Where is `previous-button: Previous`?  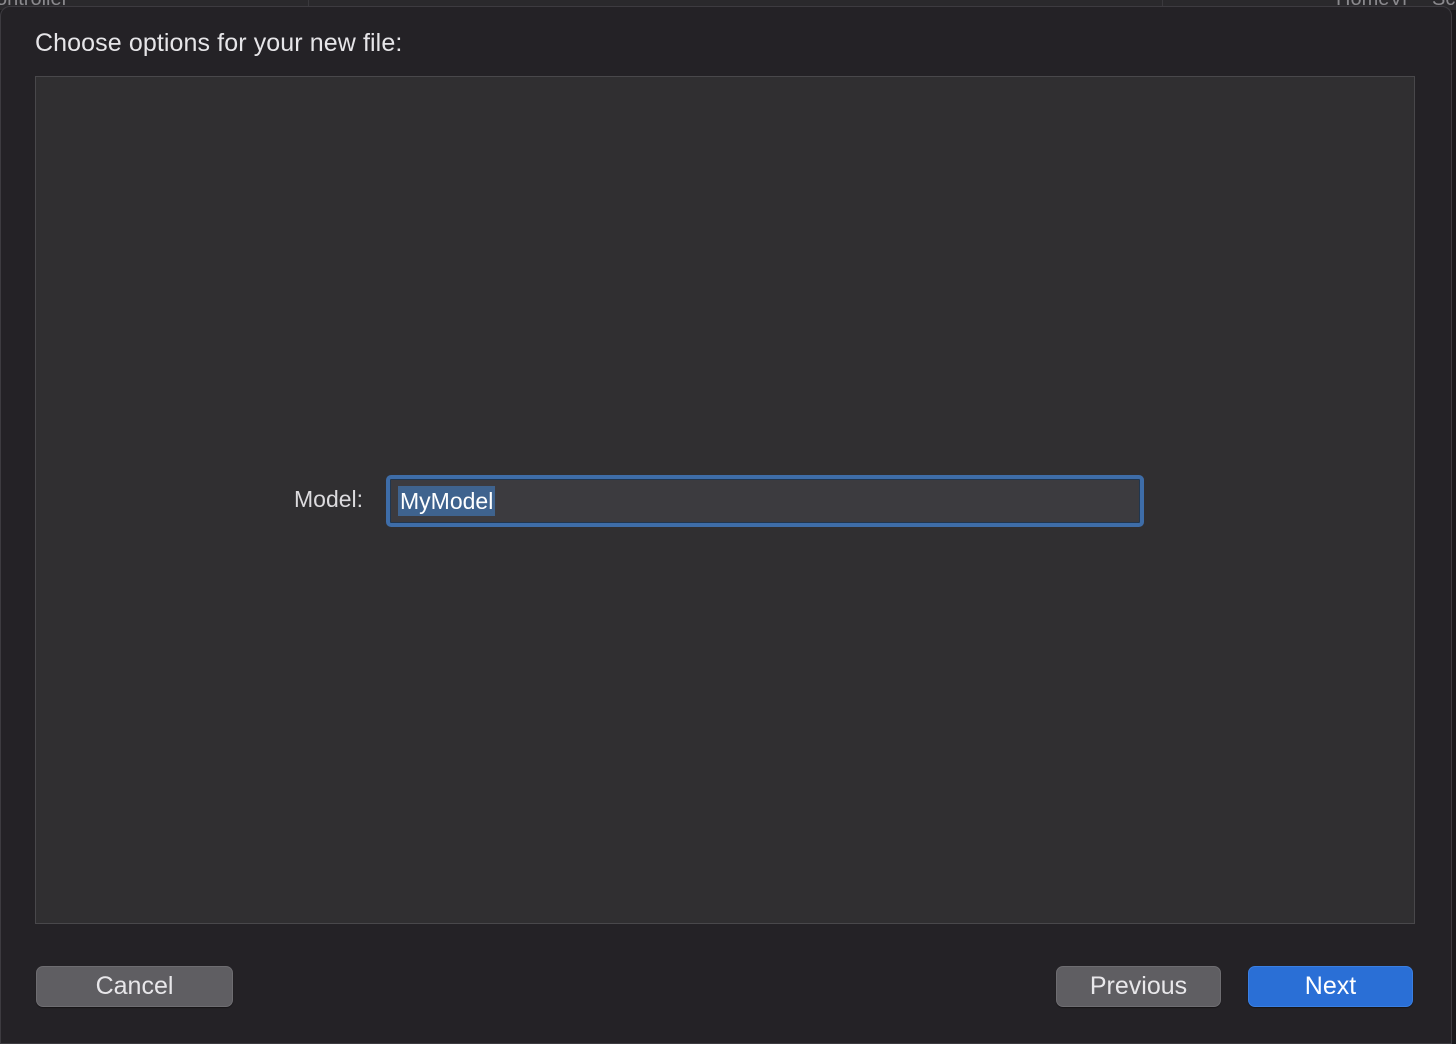
previous-button: Previous is located at coordinates (1138, 986).